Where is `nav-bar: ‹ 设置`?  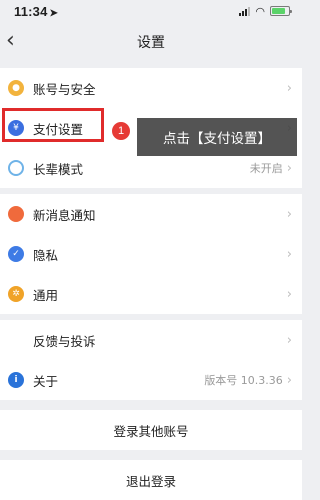 nav-bar: ‹ 设置 is located at coordinates (151, 42).